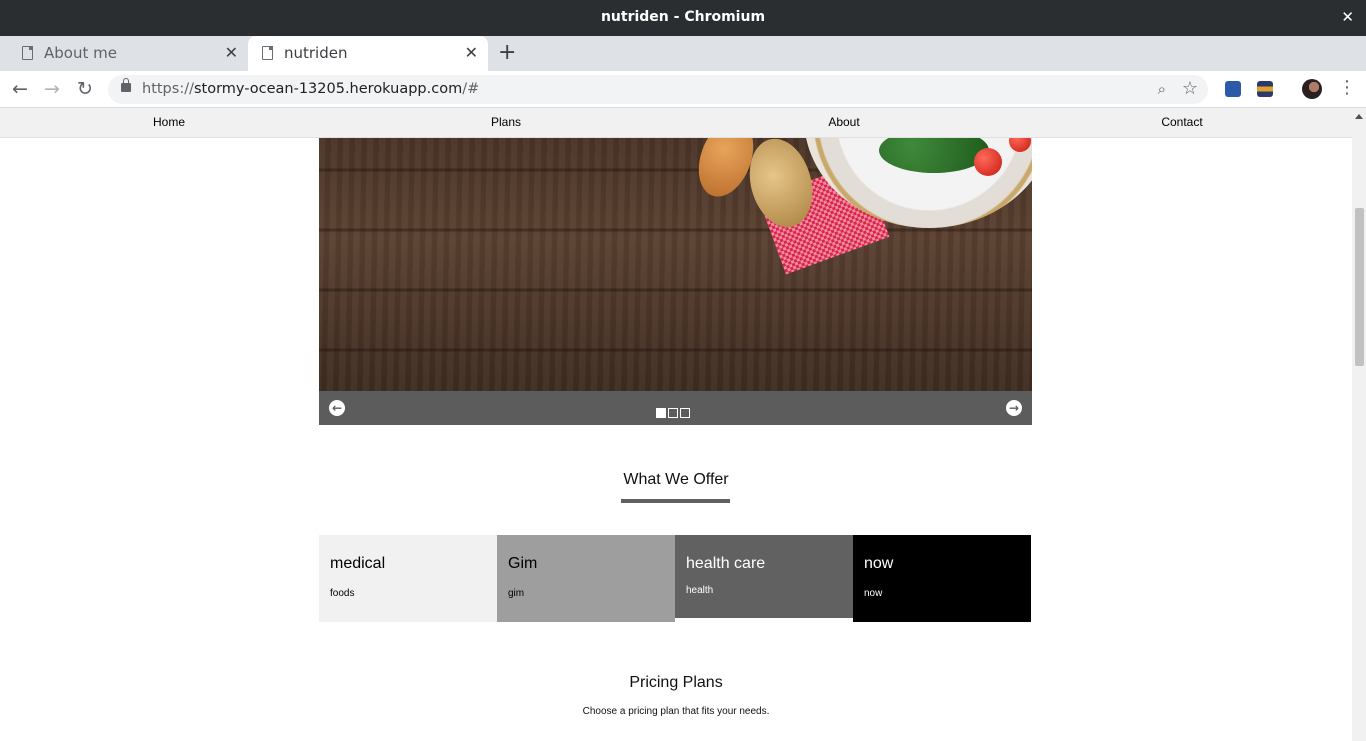 This screenshot has height=741, width=1366. Describe the element at coordinates (988, 162) in the screenshot. I see `tomato-graphic` at that location.